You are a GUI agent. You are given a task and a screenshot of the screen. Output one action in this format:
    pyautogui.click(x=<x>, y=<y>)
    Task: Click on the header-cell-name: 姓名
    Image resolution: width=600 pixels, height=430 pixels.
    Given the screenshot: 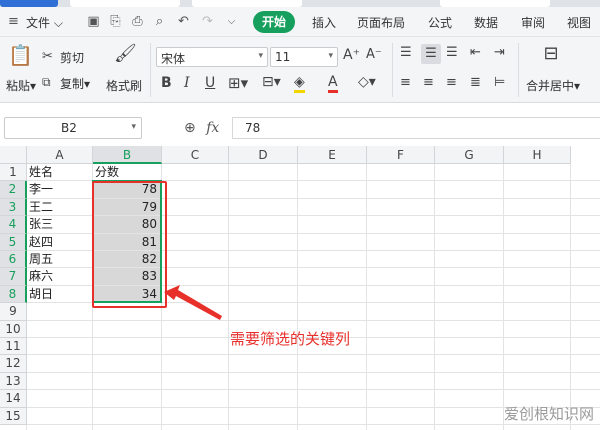 What is the action you would take?
    pyautogui.click(x=41, y=172)
    